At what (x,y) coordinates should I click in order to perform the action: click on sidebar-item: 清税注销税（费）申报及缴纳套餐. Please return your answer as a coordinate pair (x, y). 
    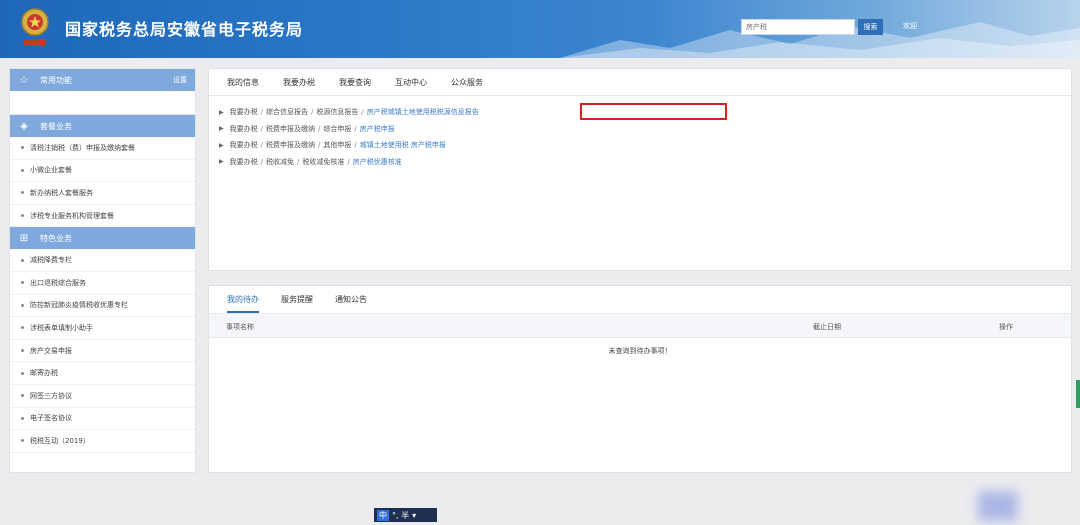
    Looking at the image, I should click on (102, 148).